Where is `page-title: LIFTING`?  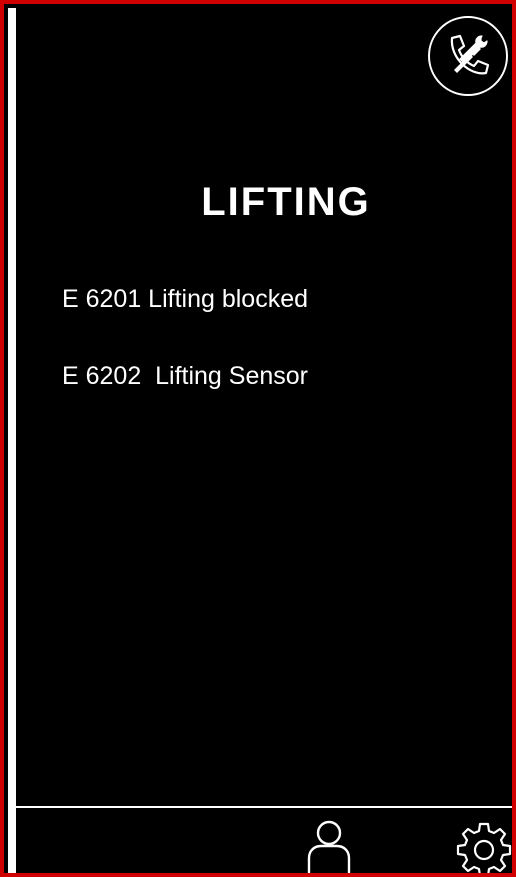
page-title: LIFTING is located at coordinates (286, 202).